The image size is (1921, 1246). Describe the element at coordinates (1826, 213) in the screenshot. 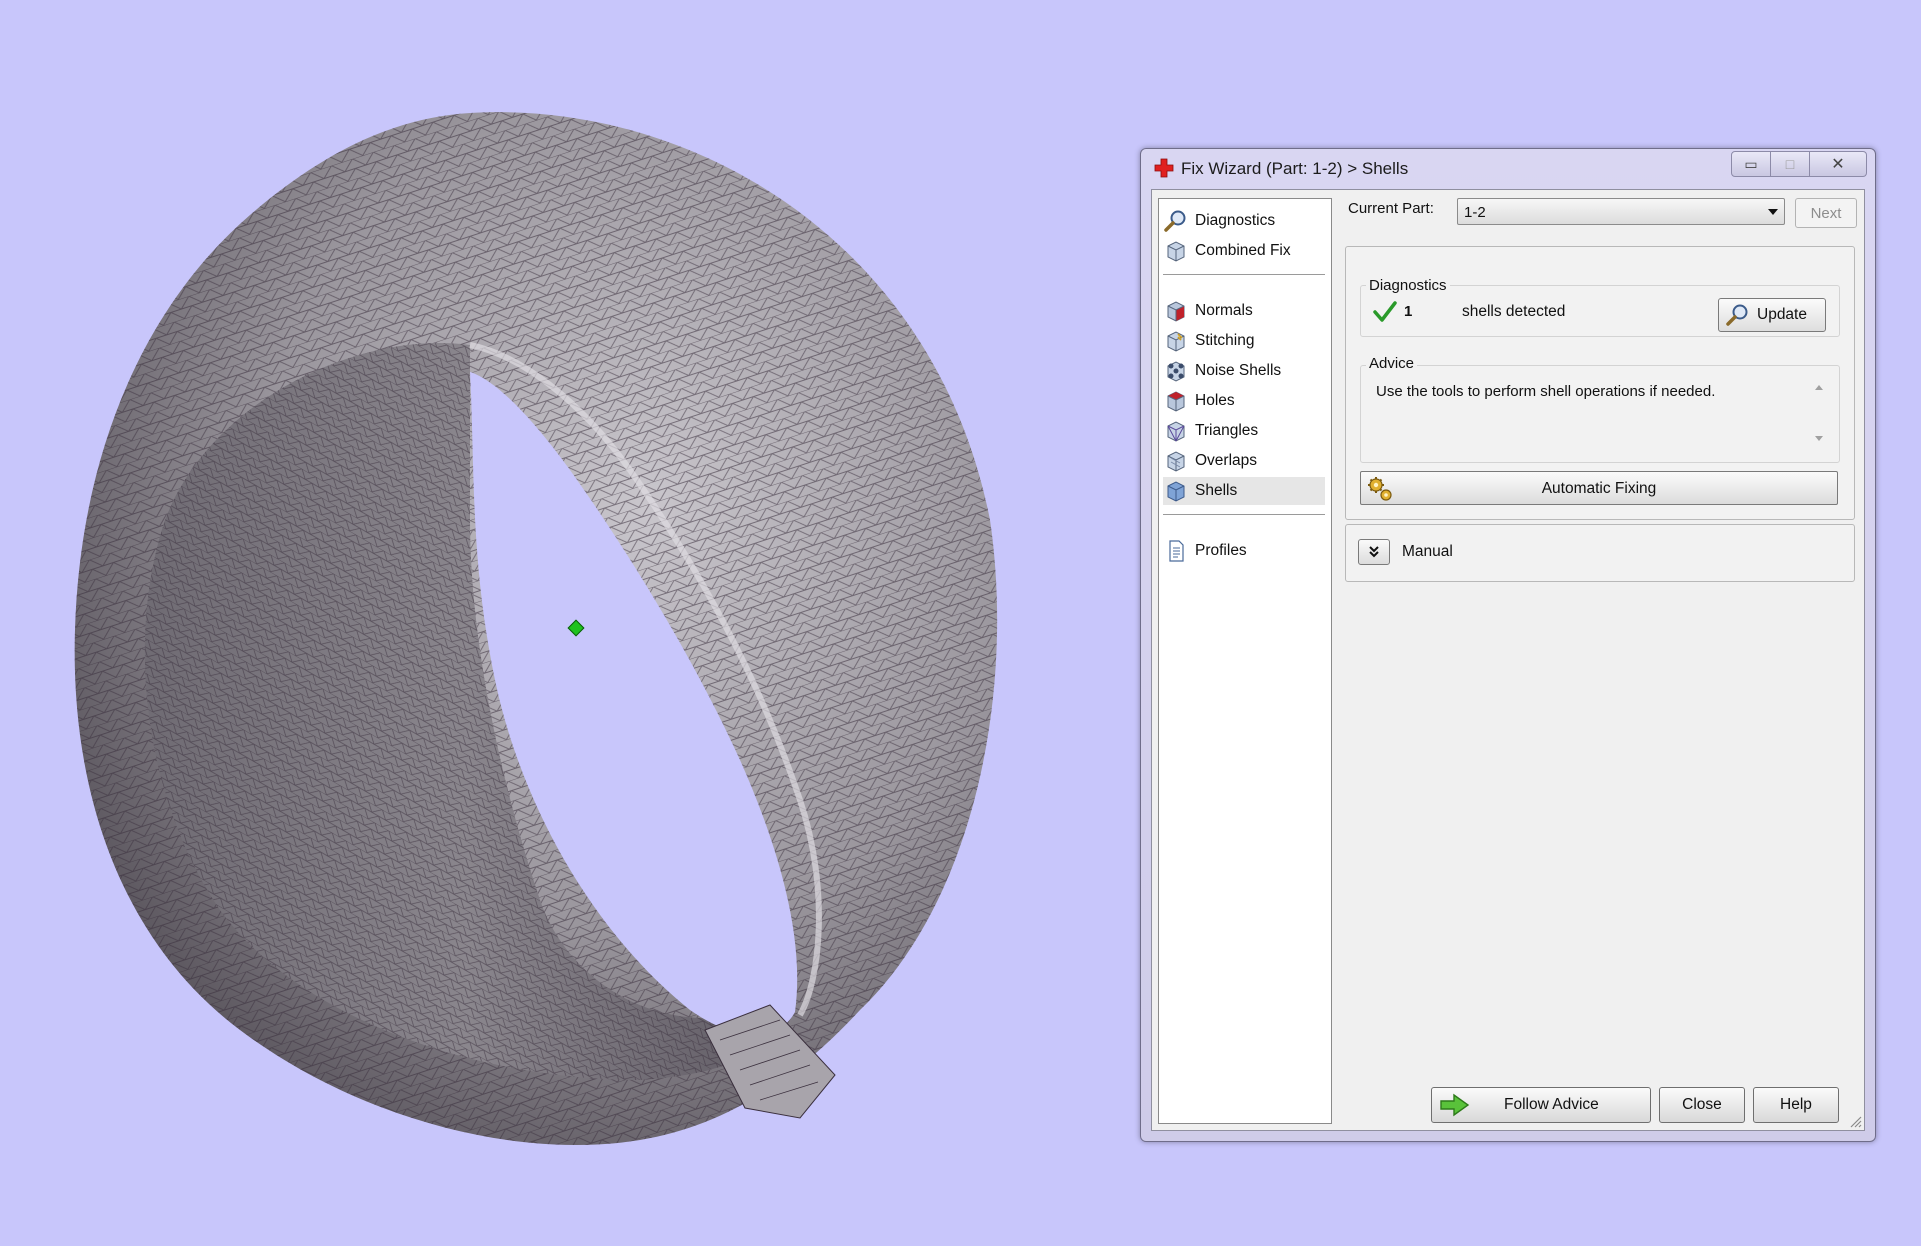

I see `next-button: Next` at that location.